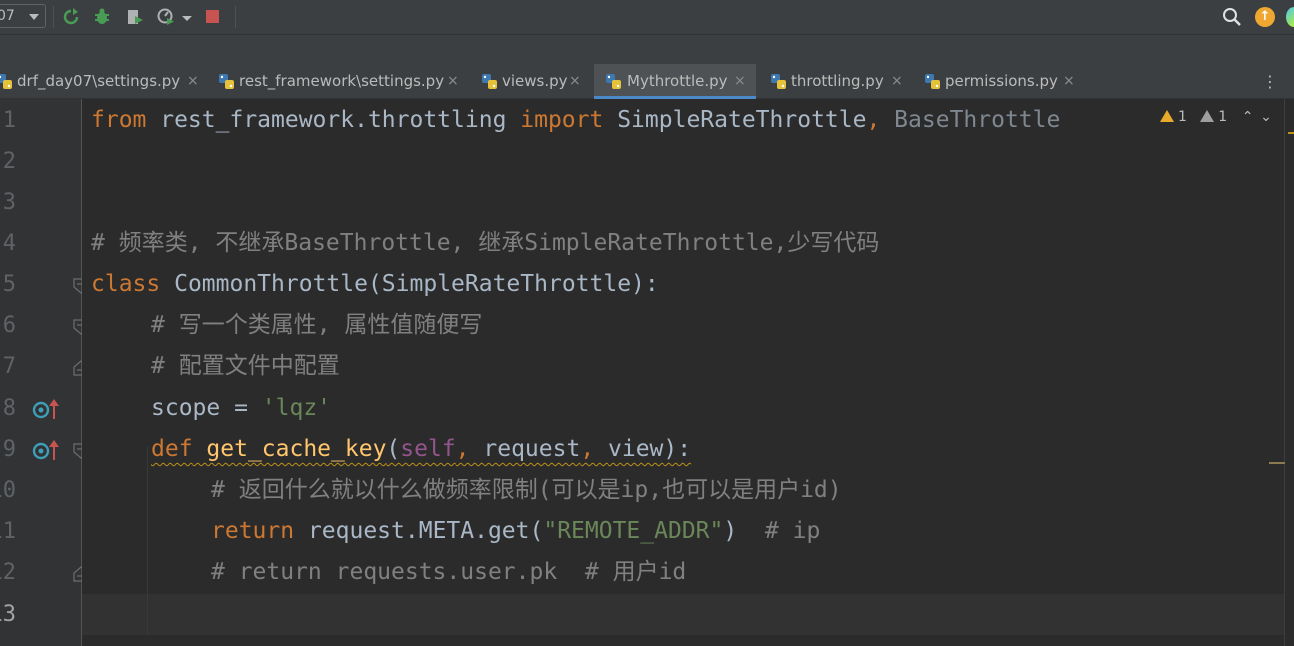 The width and height of the screenshot is (1294, 646). I want to click on coverage-icon, so click(135, 17).